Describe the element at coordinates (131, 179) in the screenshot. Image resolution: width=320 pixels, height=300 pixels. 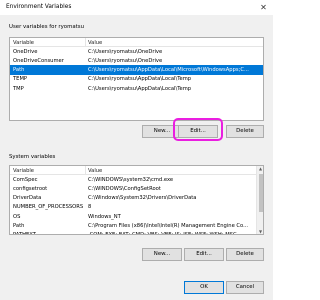
I see `value-cell: C:\WINDOWS\system32\cmd.exe` at that location.